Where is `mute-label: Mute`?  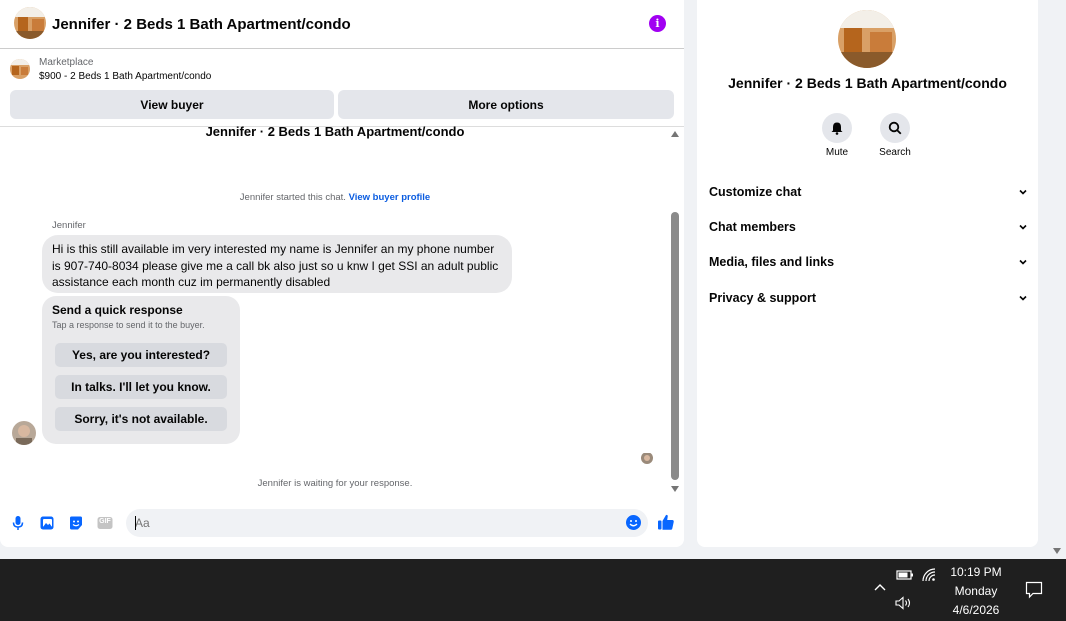 mute-label: Mute is located at coordinates (837, 152).